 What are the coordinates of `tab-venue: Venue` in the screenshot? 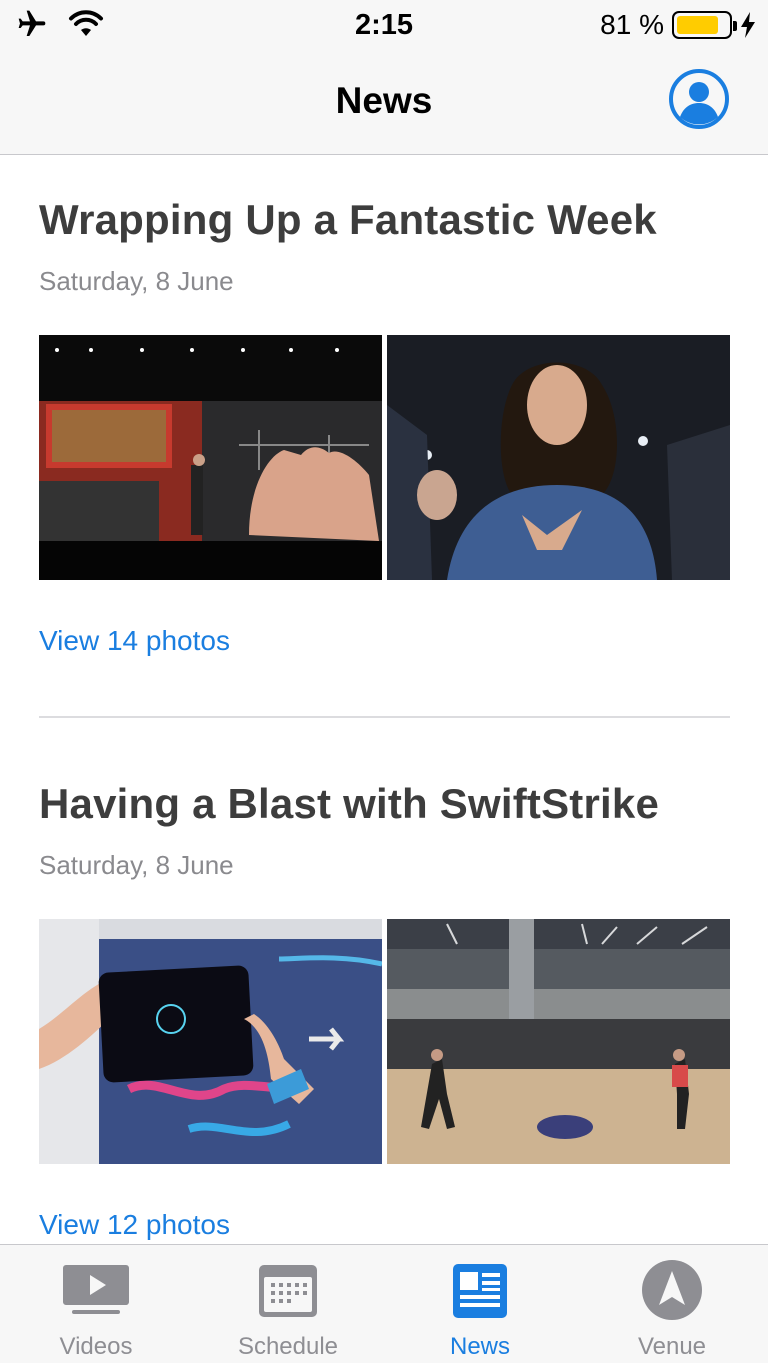 It's located at (672, 1304).